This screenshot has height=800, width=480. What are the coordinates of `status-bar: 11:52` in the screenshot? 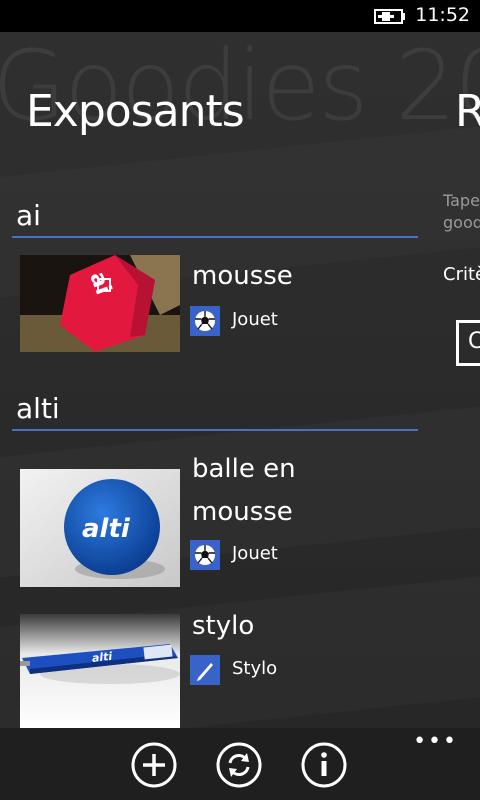 It's located at (240, 16).